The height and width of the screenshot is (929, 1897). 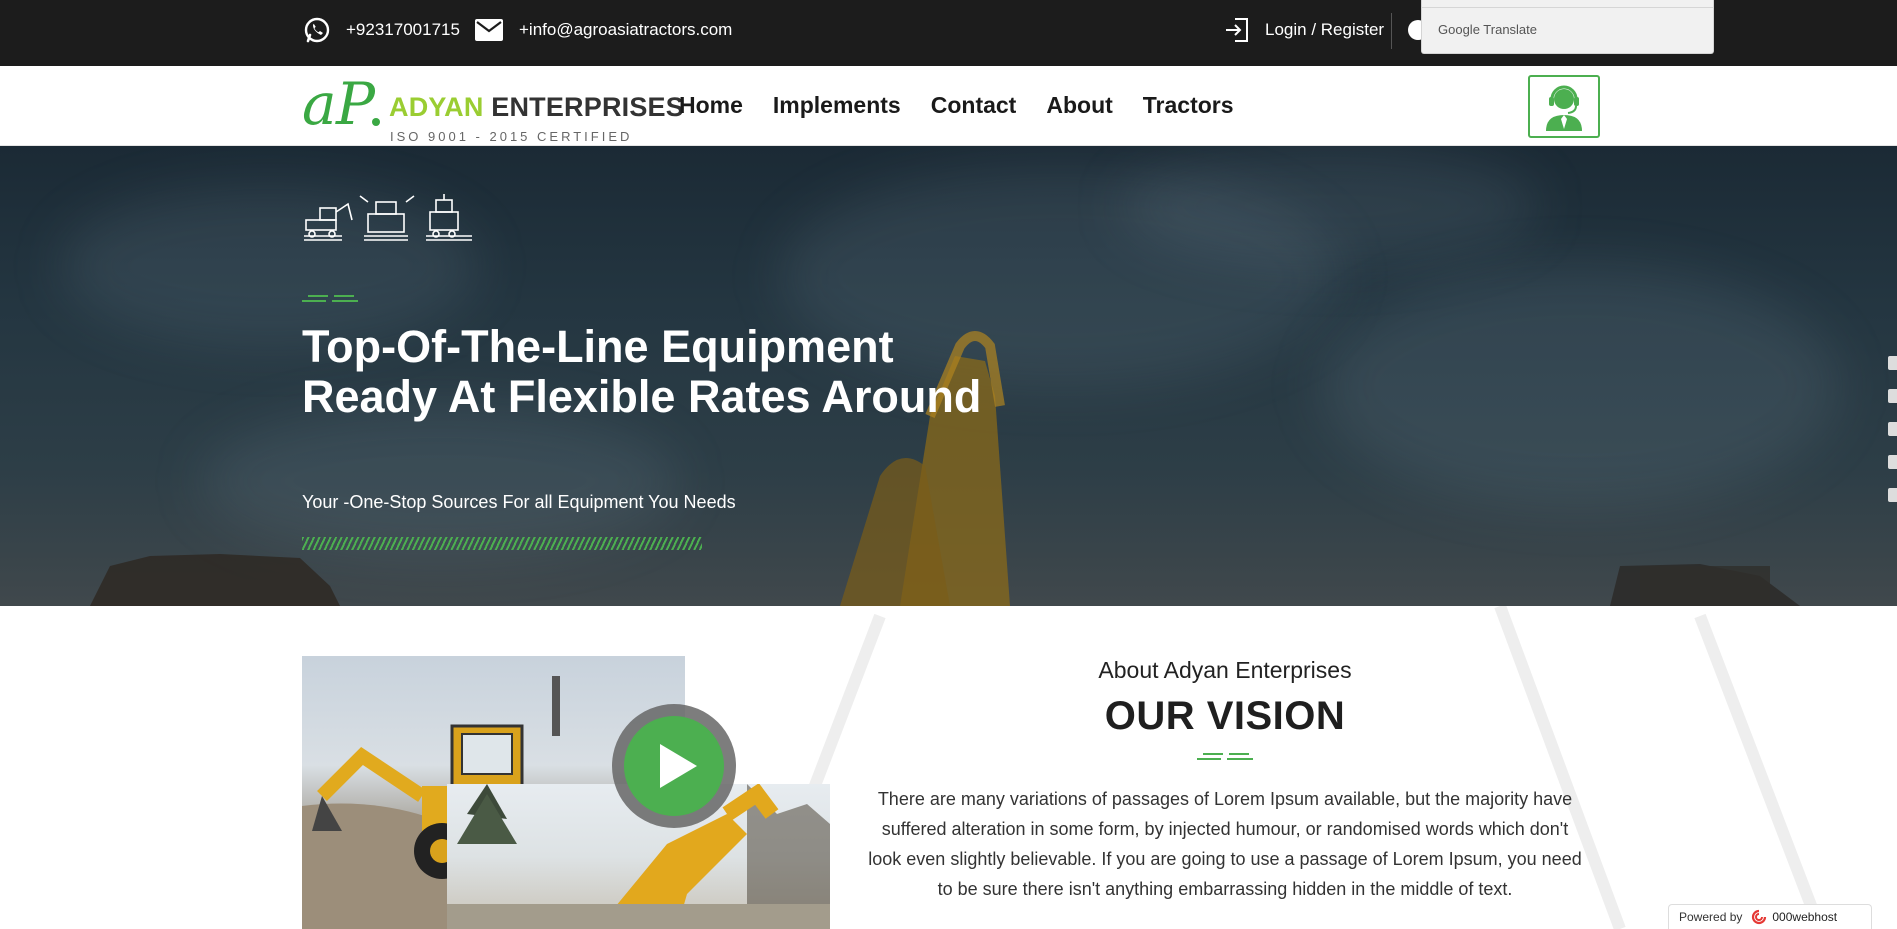 I want to click on google-translate-label: Google Translate, so click(x=1488, y=29).